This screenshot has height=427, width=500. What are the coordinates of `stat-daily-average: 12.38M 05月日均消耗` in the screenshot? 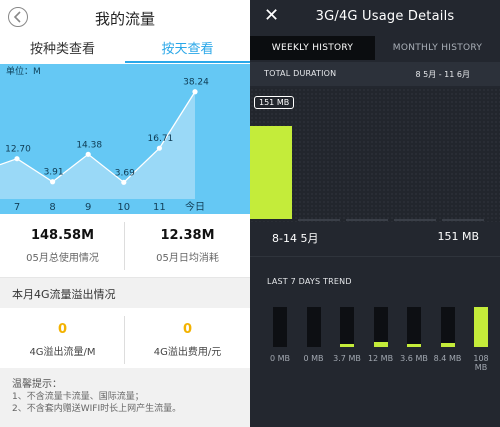 It's located at (187, 245).